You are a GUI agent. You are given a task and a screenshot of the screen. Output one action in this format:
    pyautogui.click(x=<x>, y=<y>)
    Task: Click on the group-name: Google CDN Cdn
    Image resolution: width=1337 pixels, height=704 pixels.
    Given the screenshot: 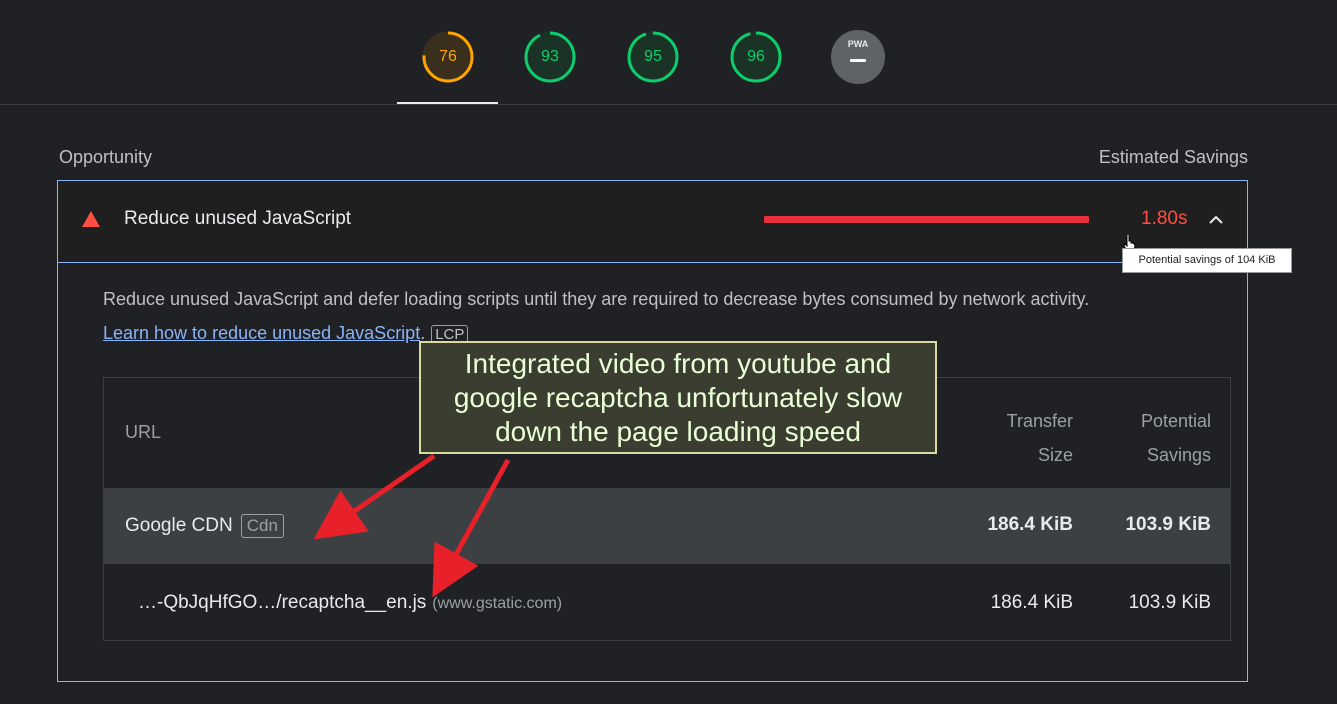 What is the action you would take?
    pyautogui.click(x=204, y=526)
    